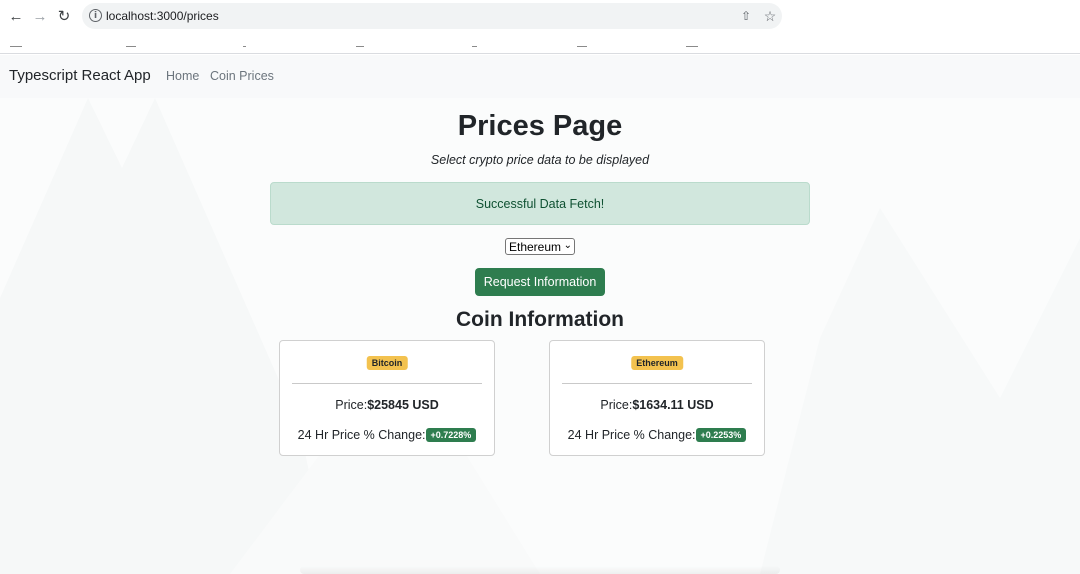 The image size is (1080, 574). I want to click on change-badge: +0.7228%, so click(451, 435).